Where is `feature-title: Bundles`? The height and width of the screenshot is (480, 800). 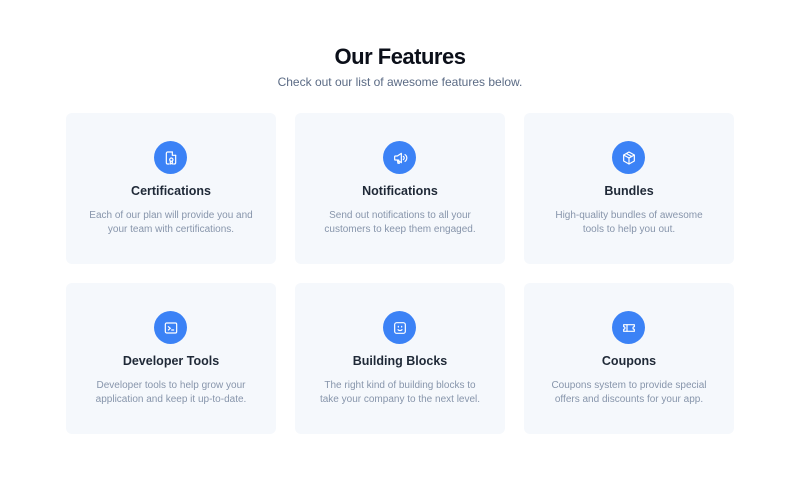
feature-title: Bundles is located at coordinates (629, 191).